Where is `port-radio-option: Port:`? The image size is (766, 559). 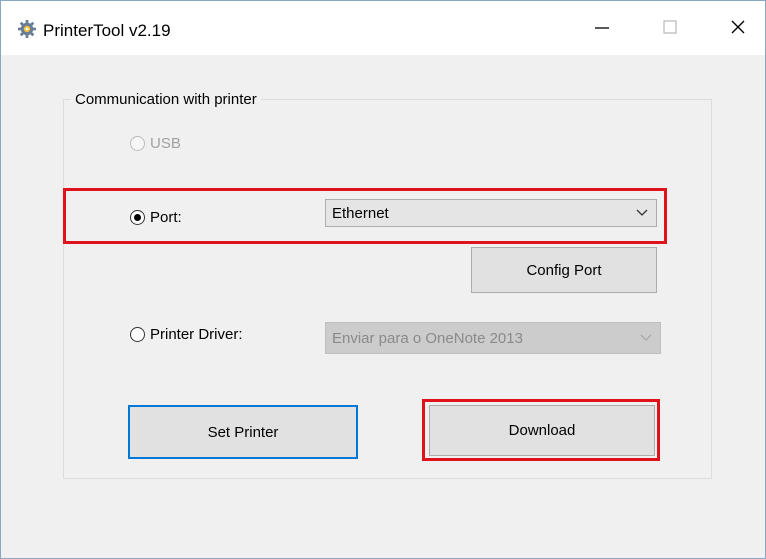 port-radio-option: Port: is located at coordinates (156, 217).